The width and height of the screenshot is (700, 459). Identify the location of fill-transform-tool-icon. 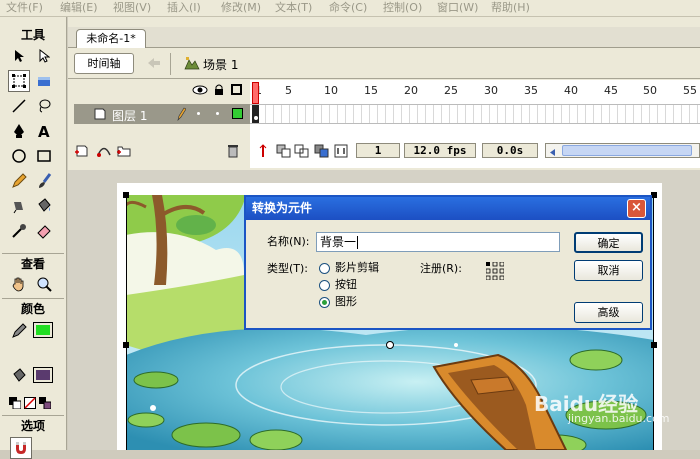
(44, 81).